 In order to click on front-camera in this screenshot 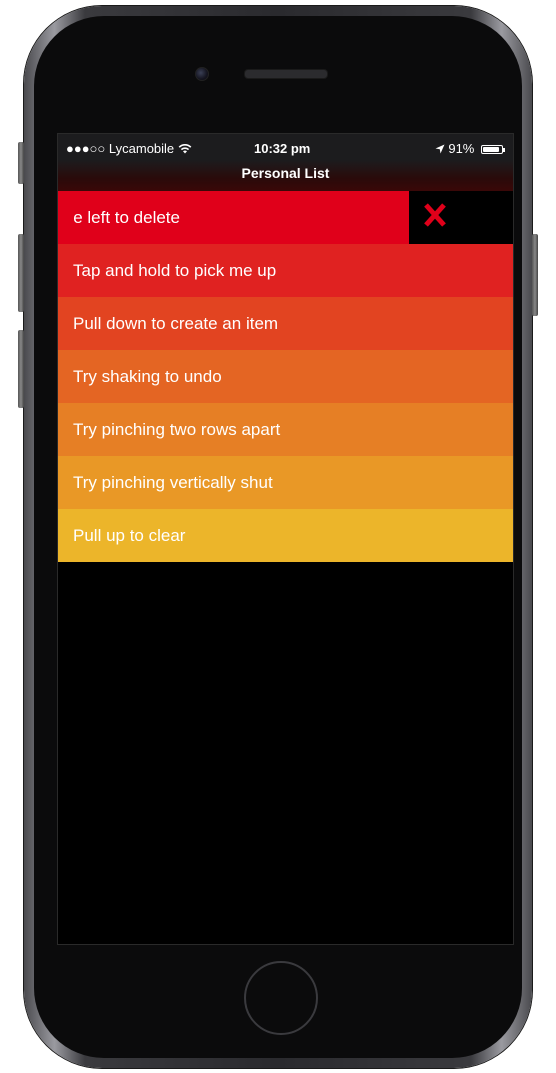, I will do `click(202, 74)`.